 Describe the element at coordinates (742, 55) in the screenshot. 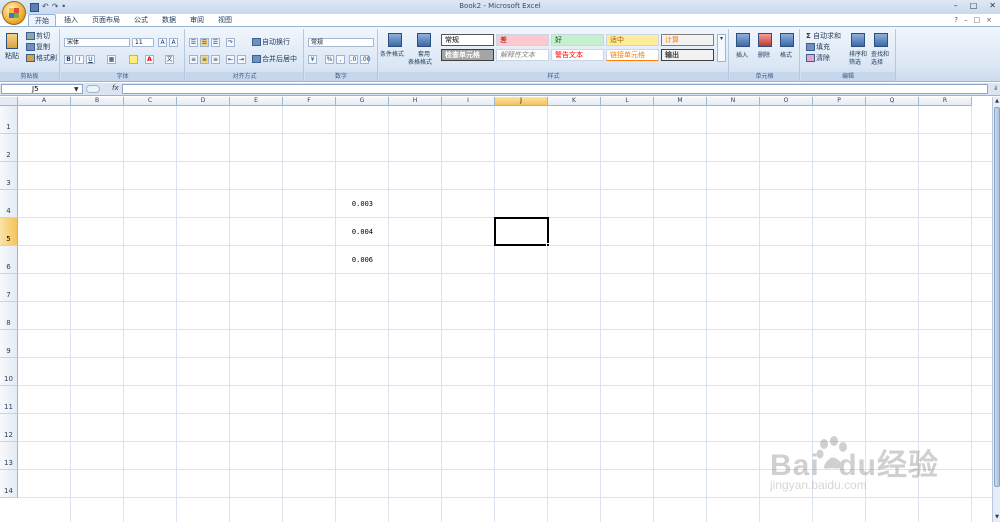

I see `insert-cells-button: 插入` at that location.